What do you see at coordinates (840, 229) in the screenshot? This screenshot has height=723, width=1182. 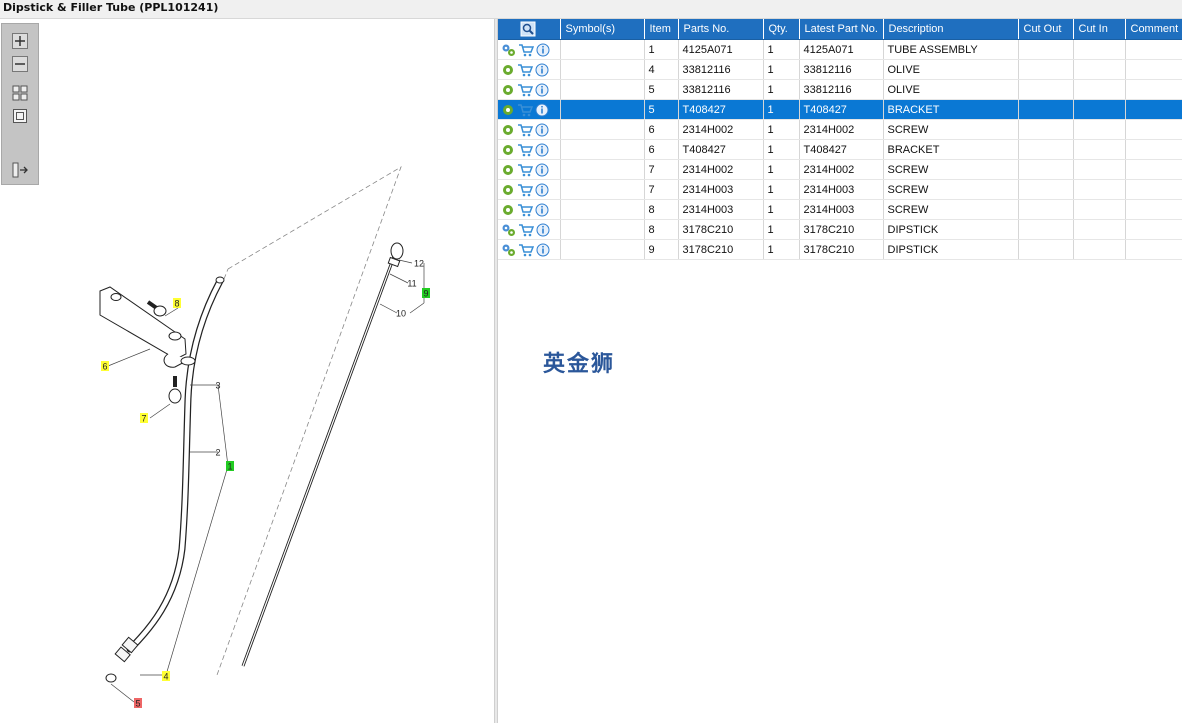 I see `table-row: 8 3178C210 1 3178C210 DIPSTICK` at bounding box center [840, 229].